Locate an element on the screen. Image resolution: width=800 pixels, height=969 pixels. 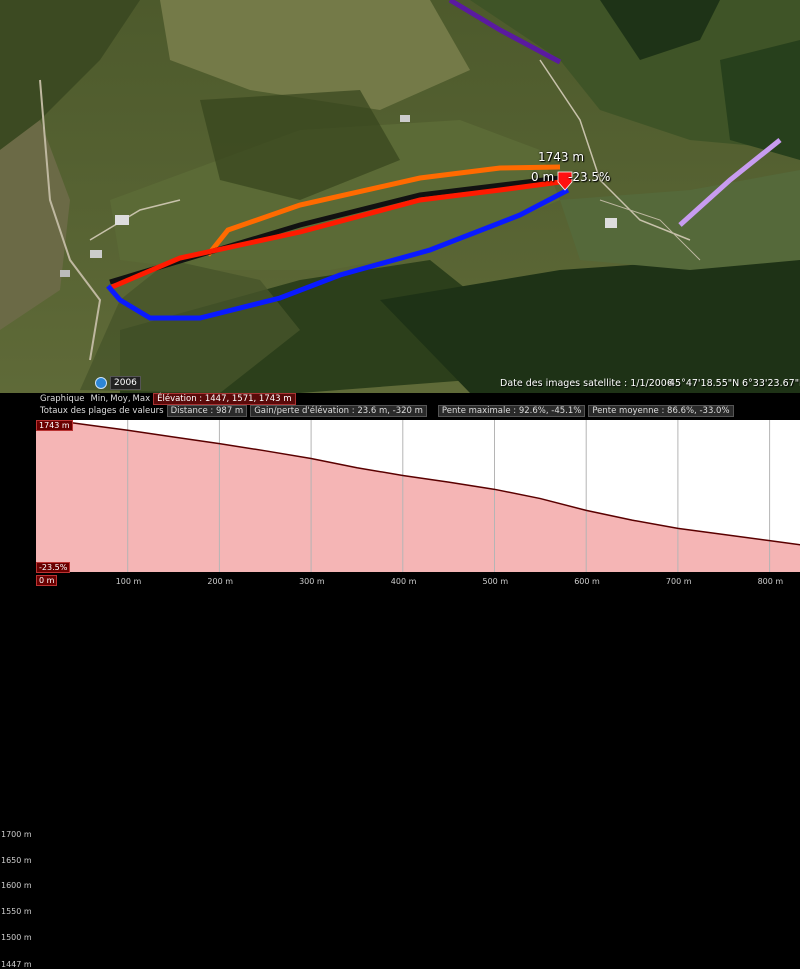
max-toggle: Max is located at coordinates (142, 399).